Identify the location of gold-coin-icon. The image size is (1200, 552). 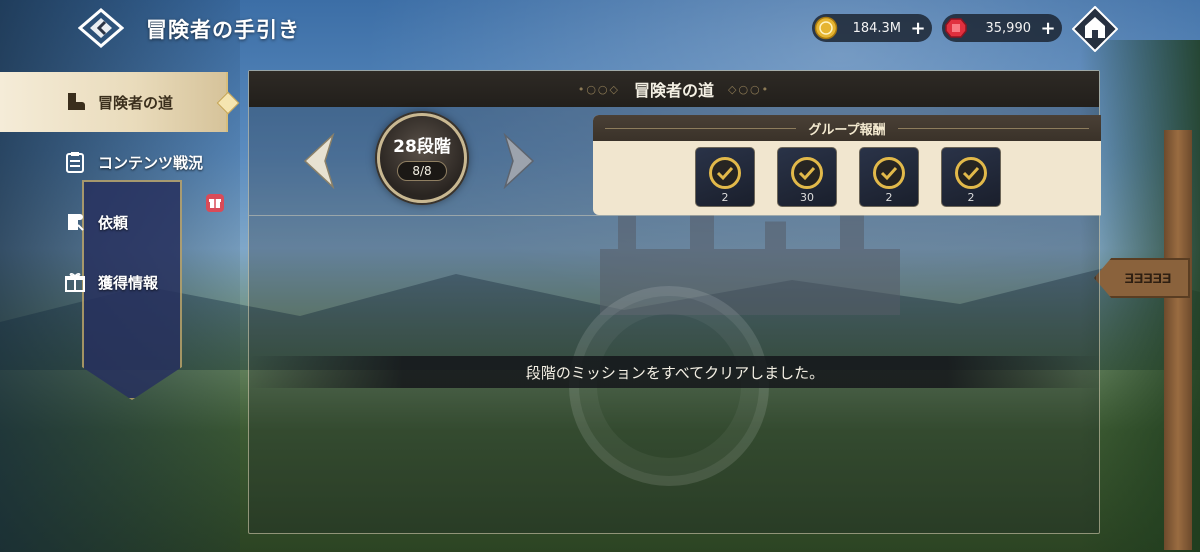
(826, 28).